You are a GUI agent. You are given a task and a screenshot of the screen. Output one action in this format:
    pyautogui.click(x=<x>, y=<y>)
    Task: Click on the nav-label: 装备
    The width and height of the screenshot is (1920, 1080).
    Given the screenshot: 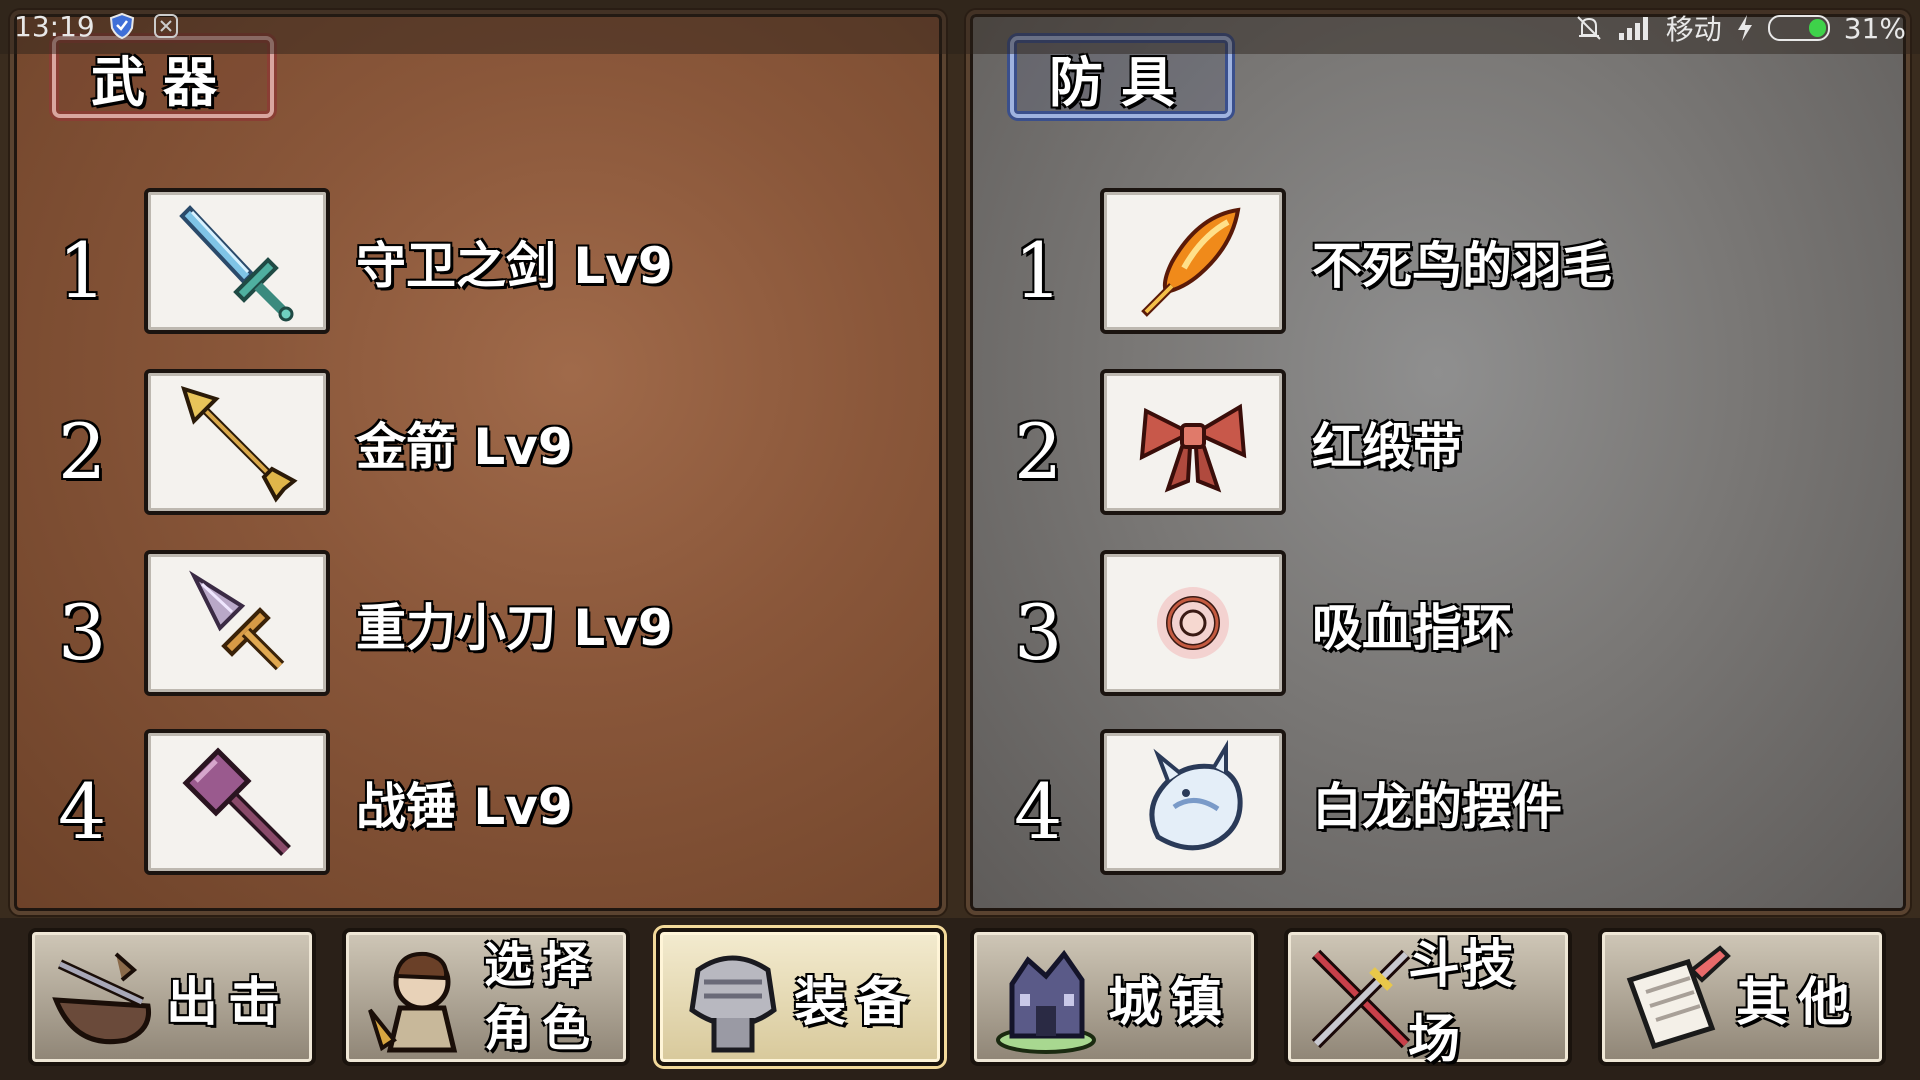 What is the action you would take?
    pyautogui.click(x=855, y=1002)
    